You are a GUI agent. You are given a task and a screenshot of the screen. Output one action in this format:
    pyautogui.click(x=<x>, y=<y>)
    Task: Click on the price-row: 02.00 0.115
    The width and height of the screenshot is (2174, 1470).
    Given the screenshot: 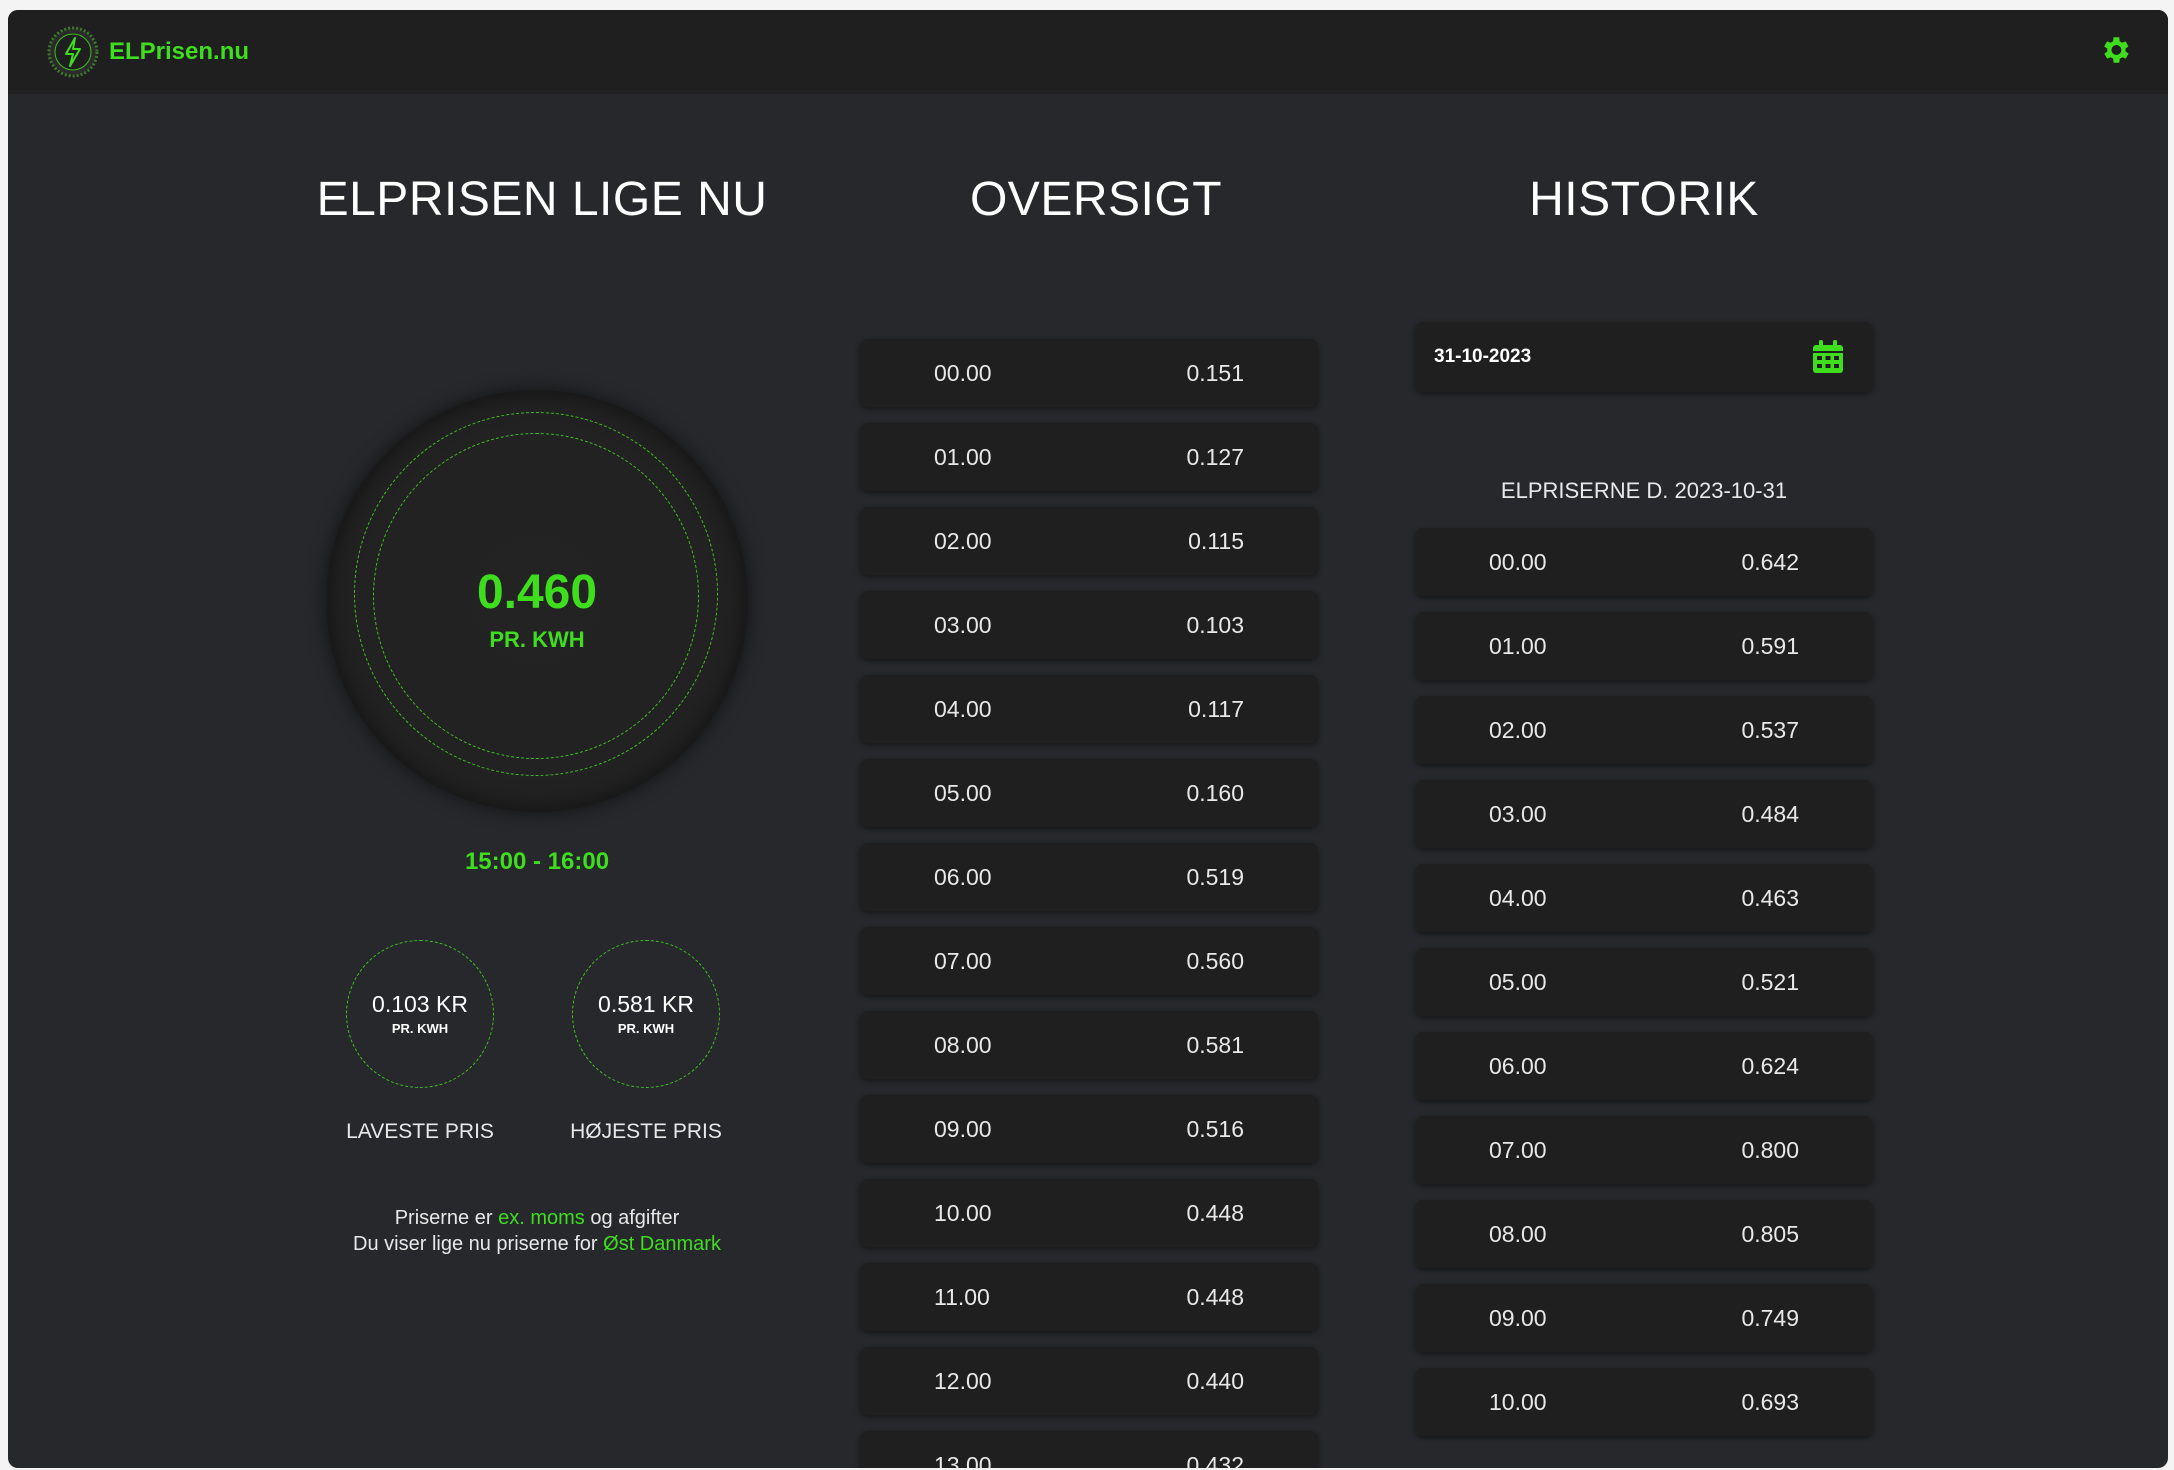 What is the action you would take?
    pyautogui.click(x=1089, y=541)
    